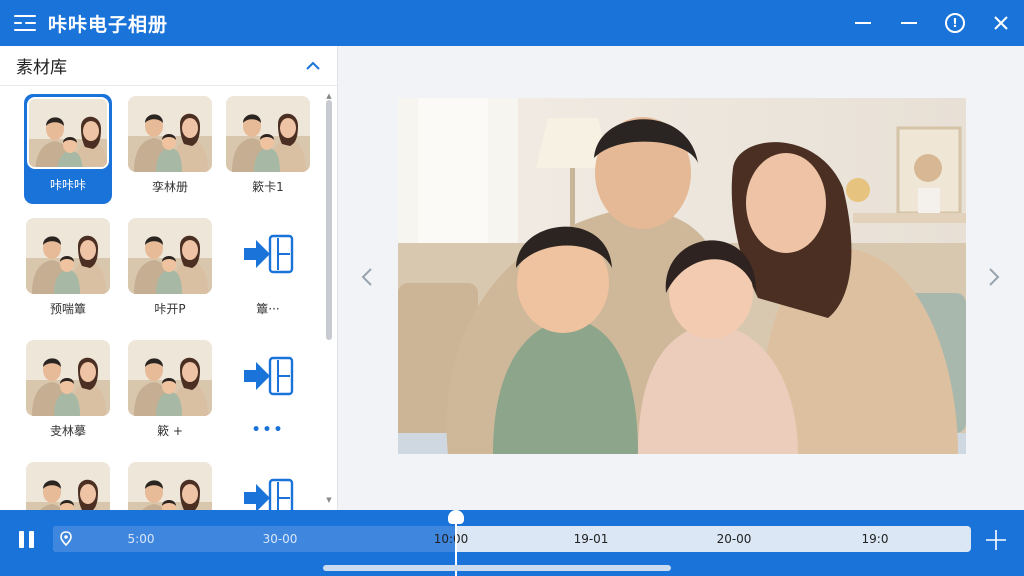 The height and width of the screenshot is (576, 1024). What do you see at coordinates (996, 540) in the screenshot?
I see `crosshair-icon` at bounding box center [996, 540].